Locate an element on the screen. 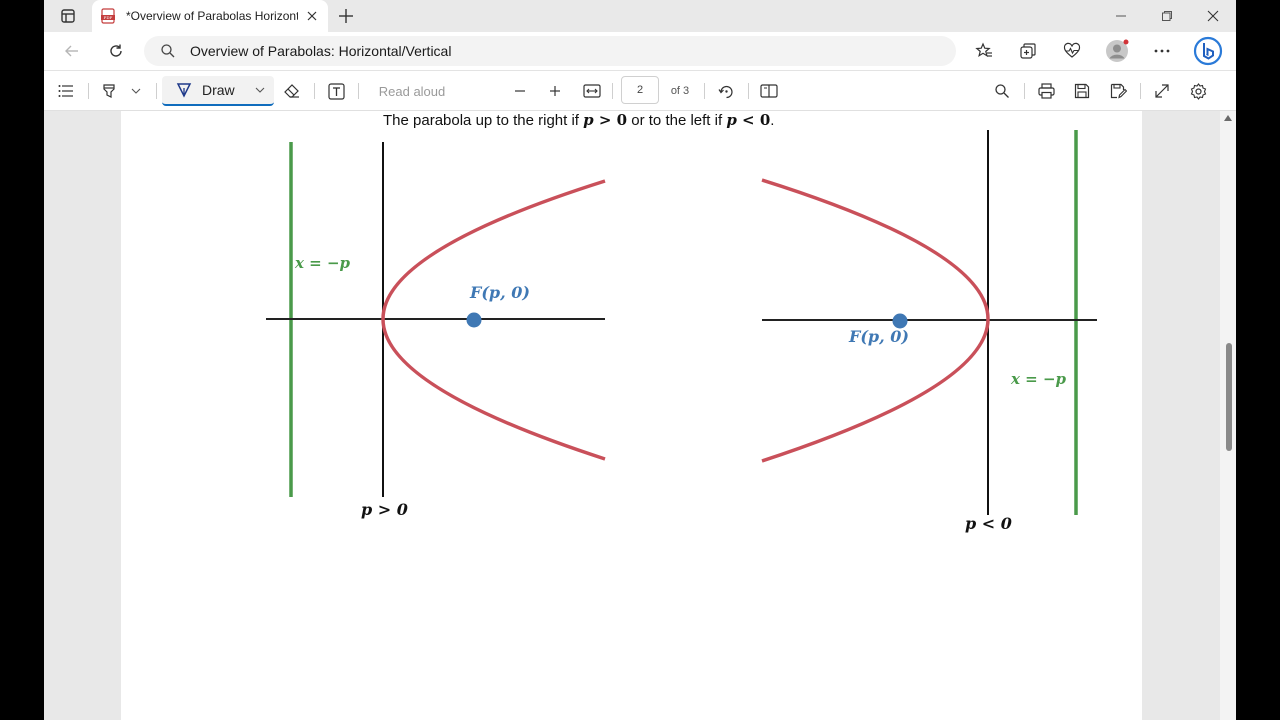 The height and width of the screenshot is (720, 1280). window-controls is located at coordinates (1167, 16).